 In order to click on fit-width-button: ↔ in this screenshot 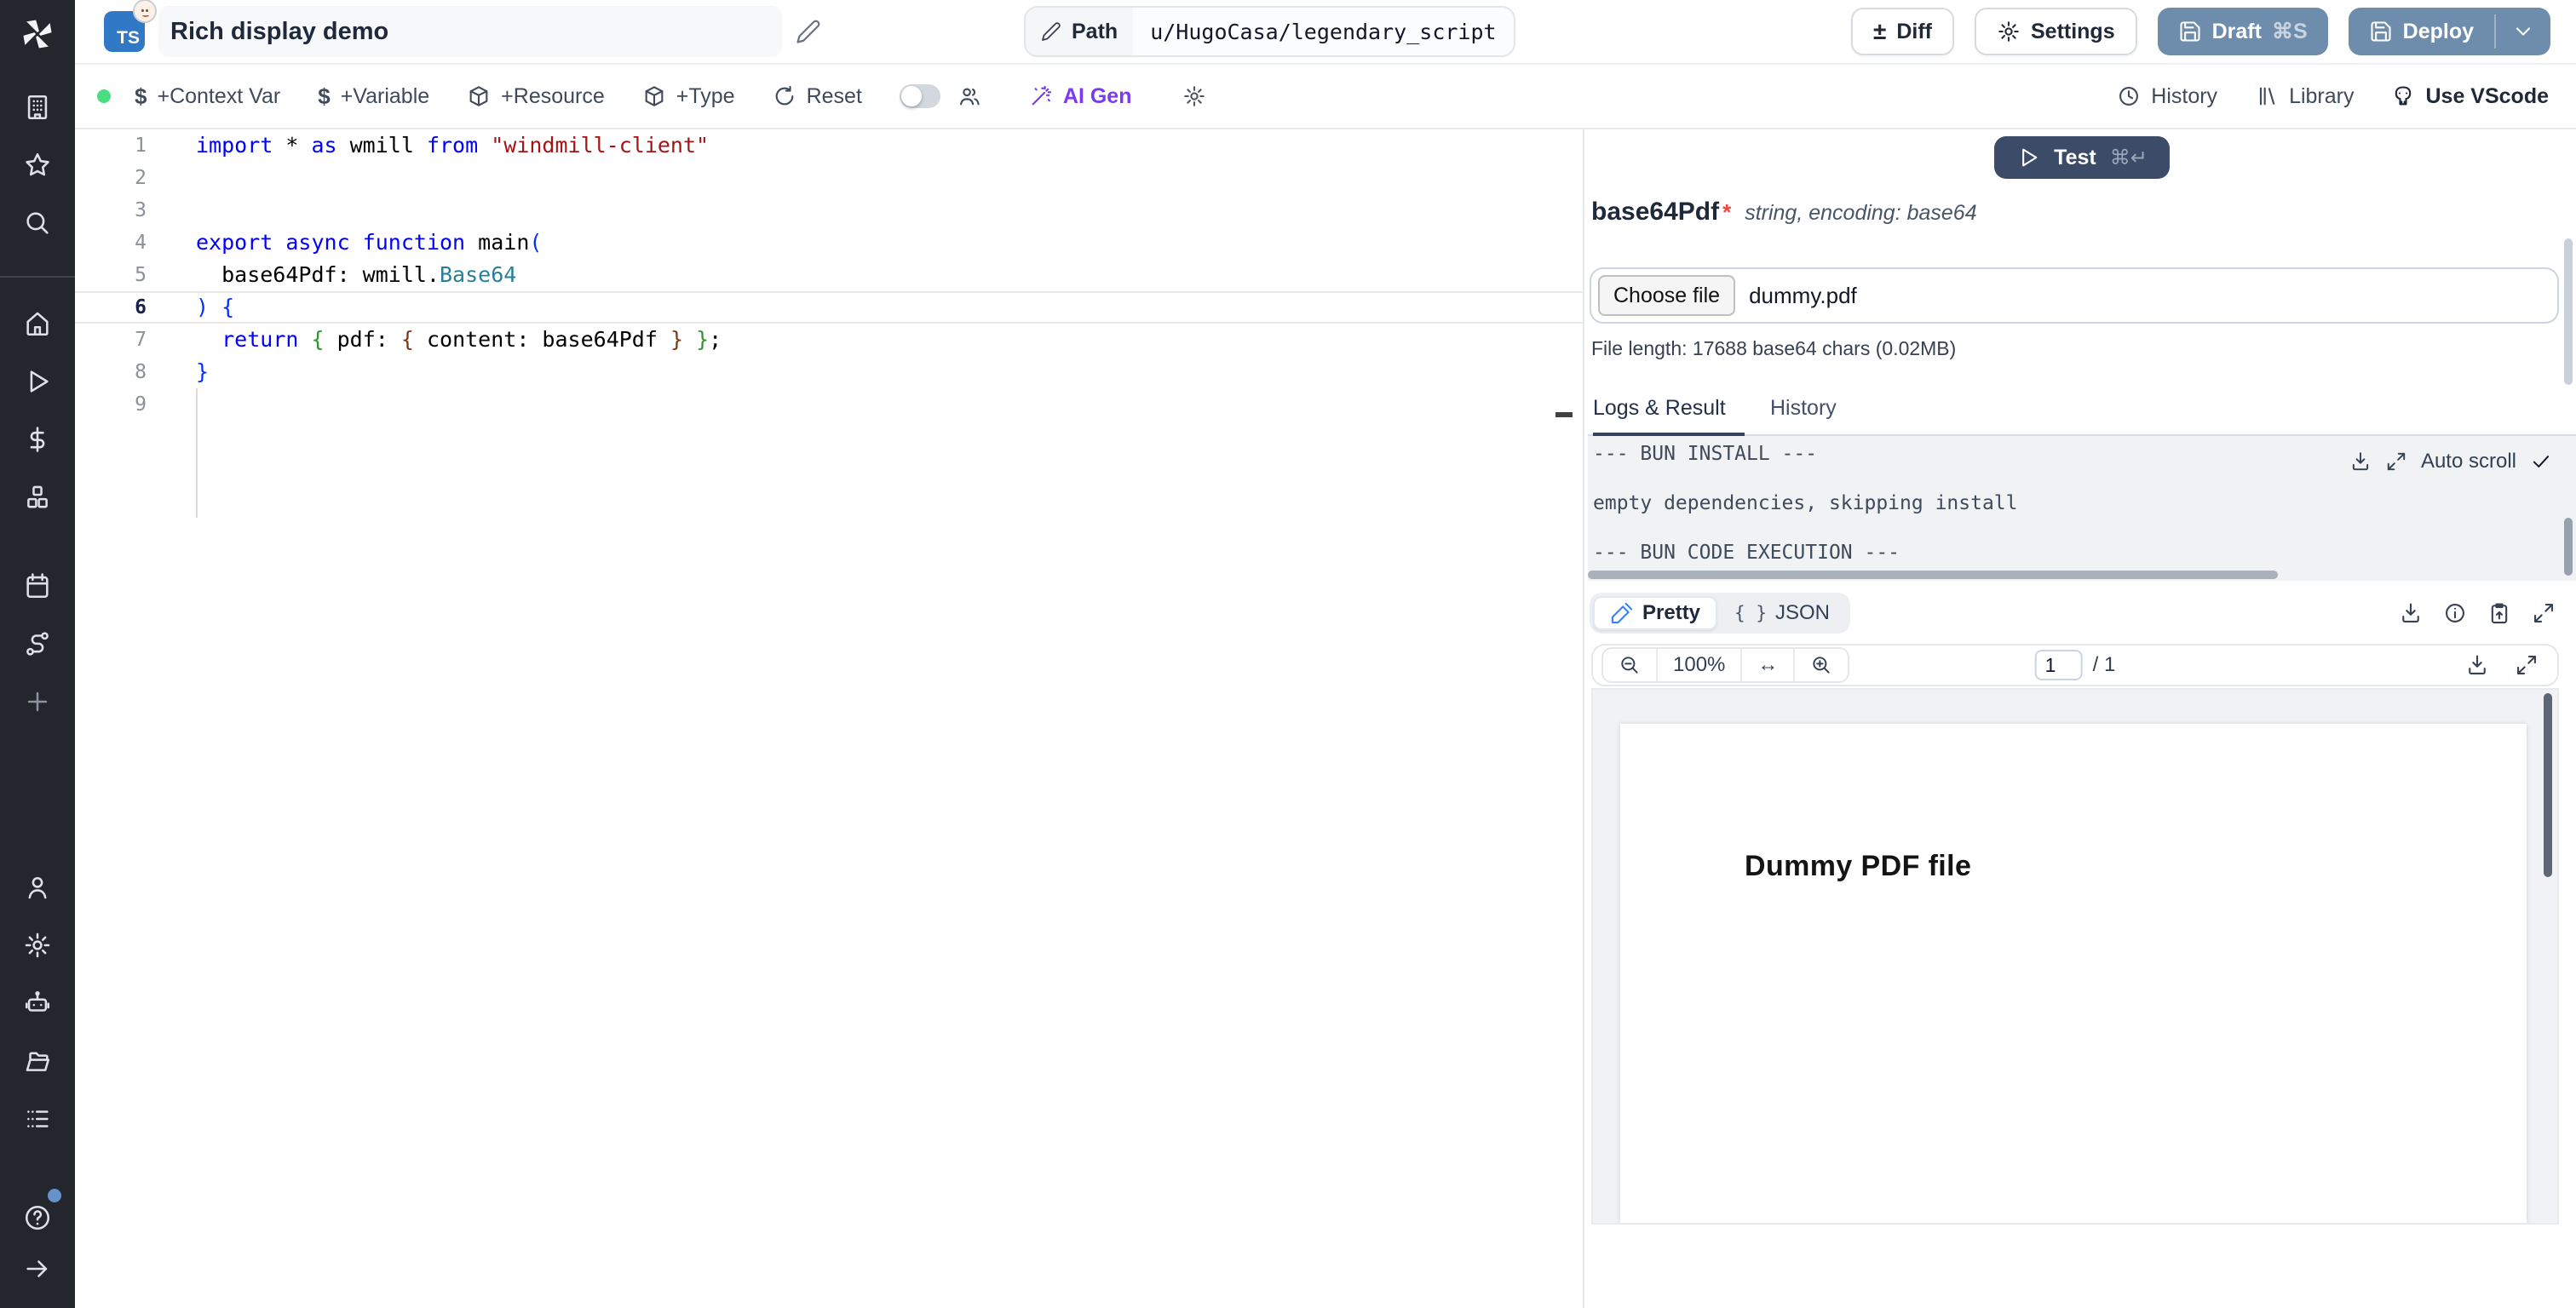, I will do `click(1767, 665)`.